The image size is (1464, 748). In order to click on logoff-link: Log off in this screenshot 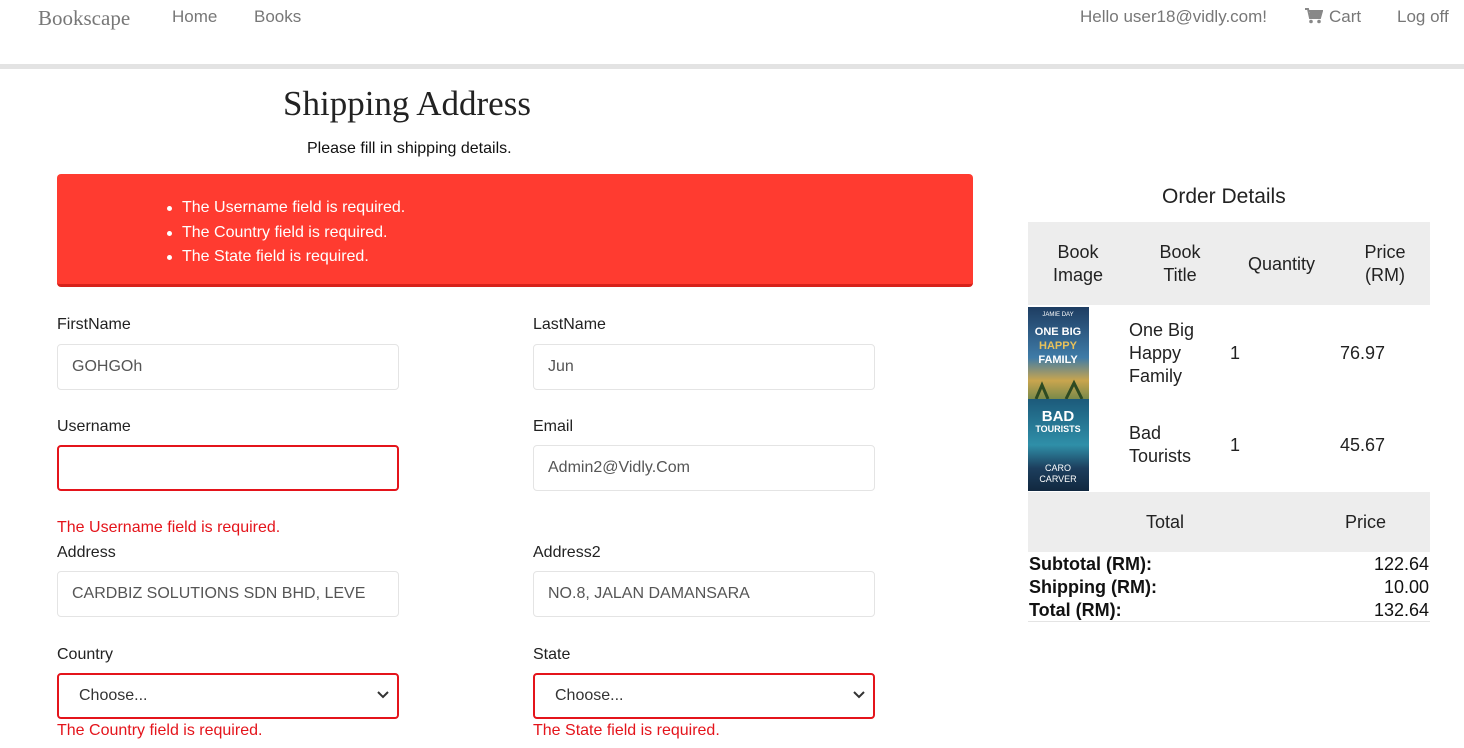, I will do `click(1423, 17)`.